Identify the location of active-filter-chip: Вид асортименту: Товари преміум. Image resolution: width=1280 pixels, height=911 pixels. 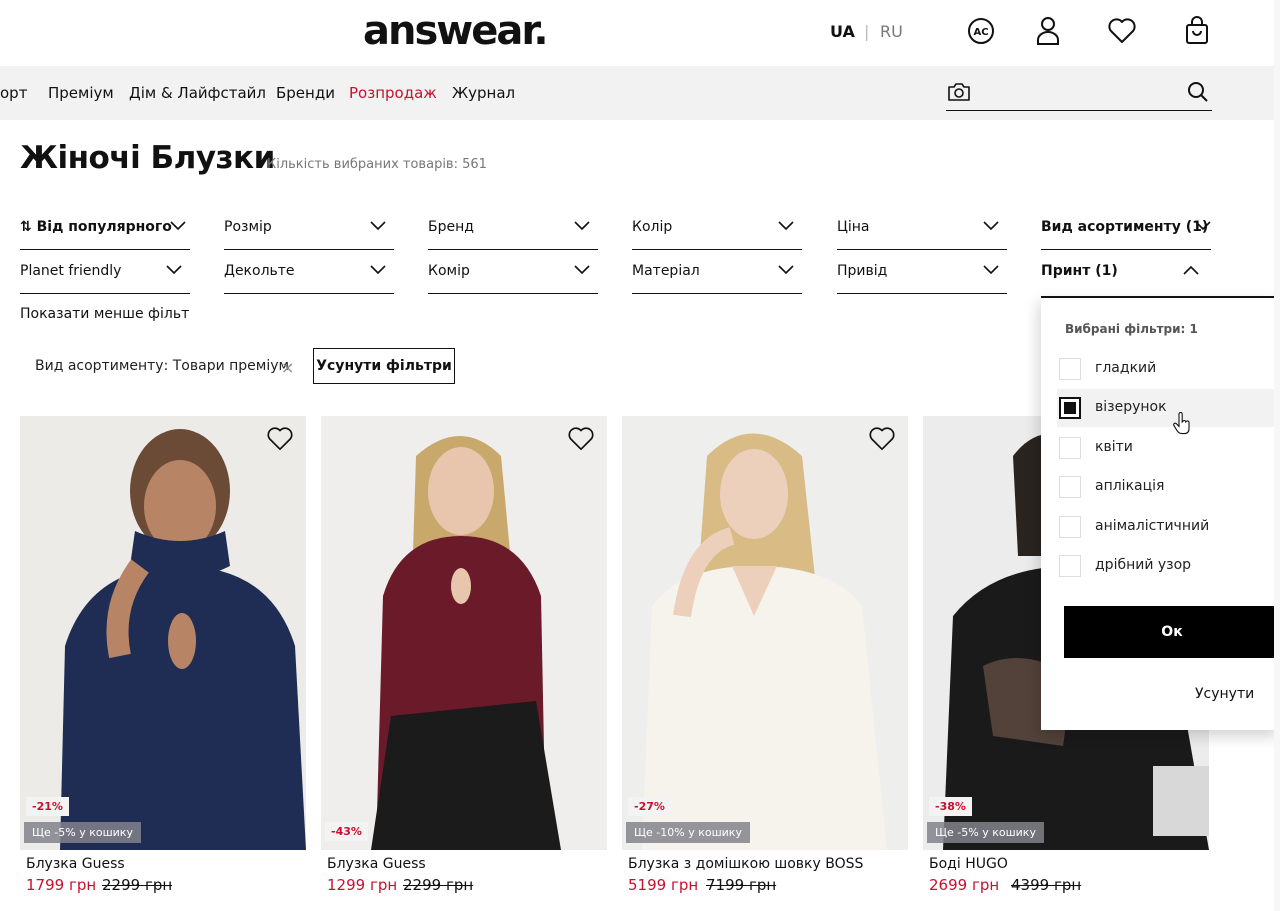
(162, 366).